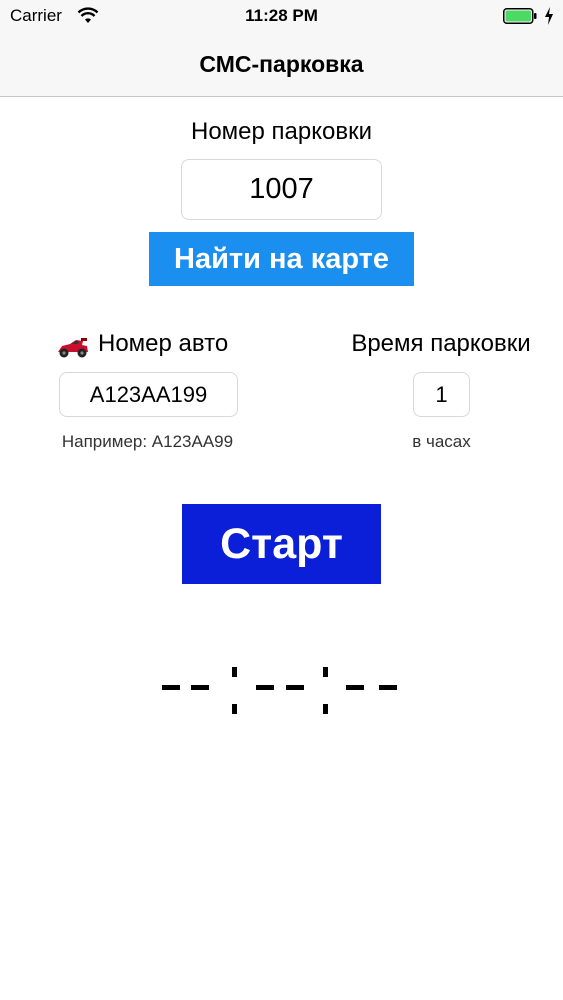  I want to click on car-number-label: Номер авто, so click(163, 343).